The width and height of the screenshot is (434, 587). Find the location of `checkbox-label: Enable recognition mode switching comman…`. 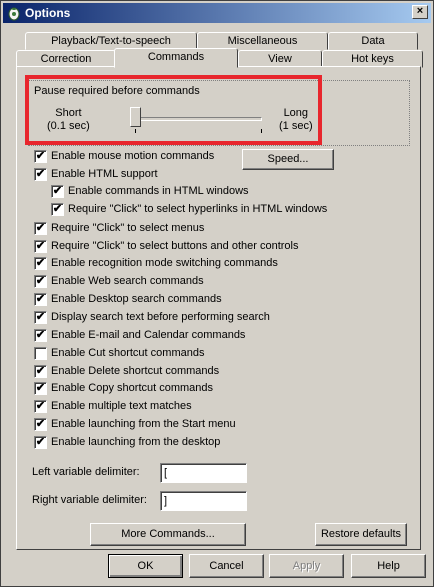

checkbox-label: Enable recognition mode switching comman… is located at coordinates (164, 263).